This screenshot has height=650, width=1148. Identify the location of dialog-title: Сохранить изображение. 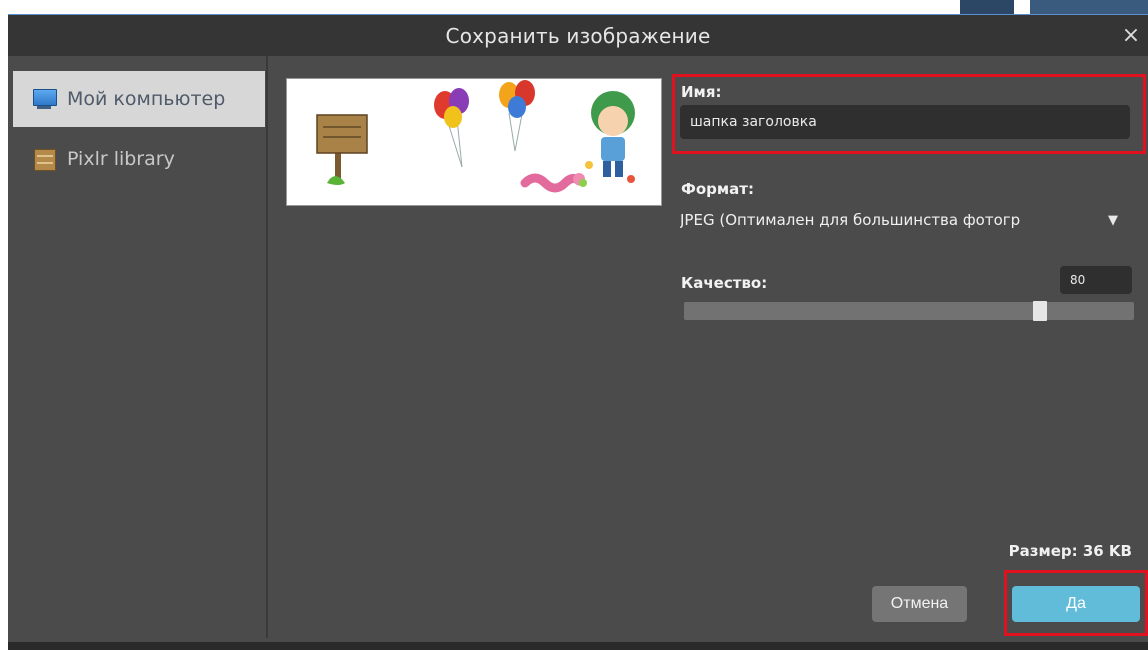
(578, 36).